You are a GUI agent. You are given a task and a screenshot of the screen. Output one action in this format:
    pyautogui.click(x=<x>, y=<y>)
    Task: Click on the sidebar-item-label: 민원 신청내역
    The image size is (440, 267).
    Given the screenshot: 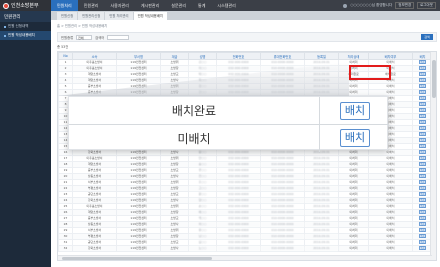 What is the action you would take?
    pyautogui.click(x=18, y=26)
    